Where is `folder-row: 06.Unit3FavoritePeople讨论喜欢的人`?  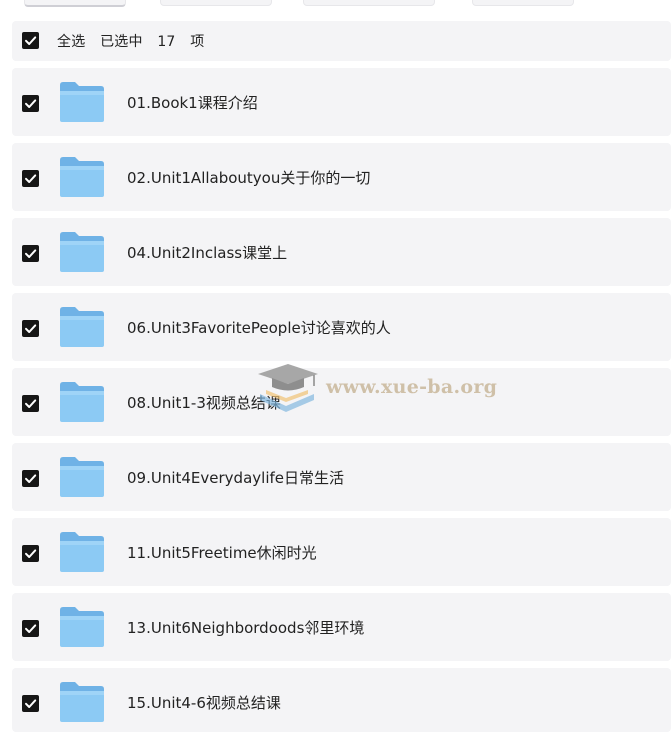
folder-row: 06.Unit3FavoritePeople讨论喜欢的人 is located at coordinates (341, 327).